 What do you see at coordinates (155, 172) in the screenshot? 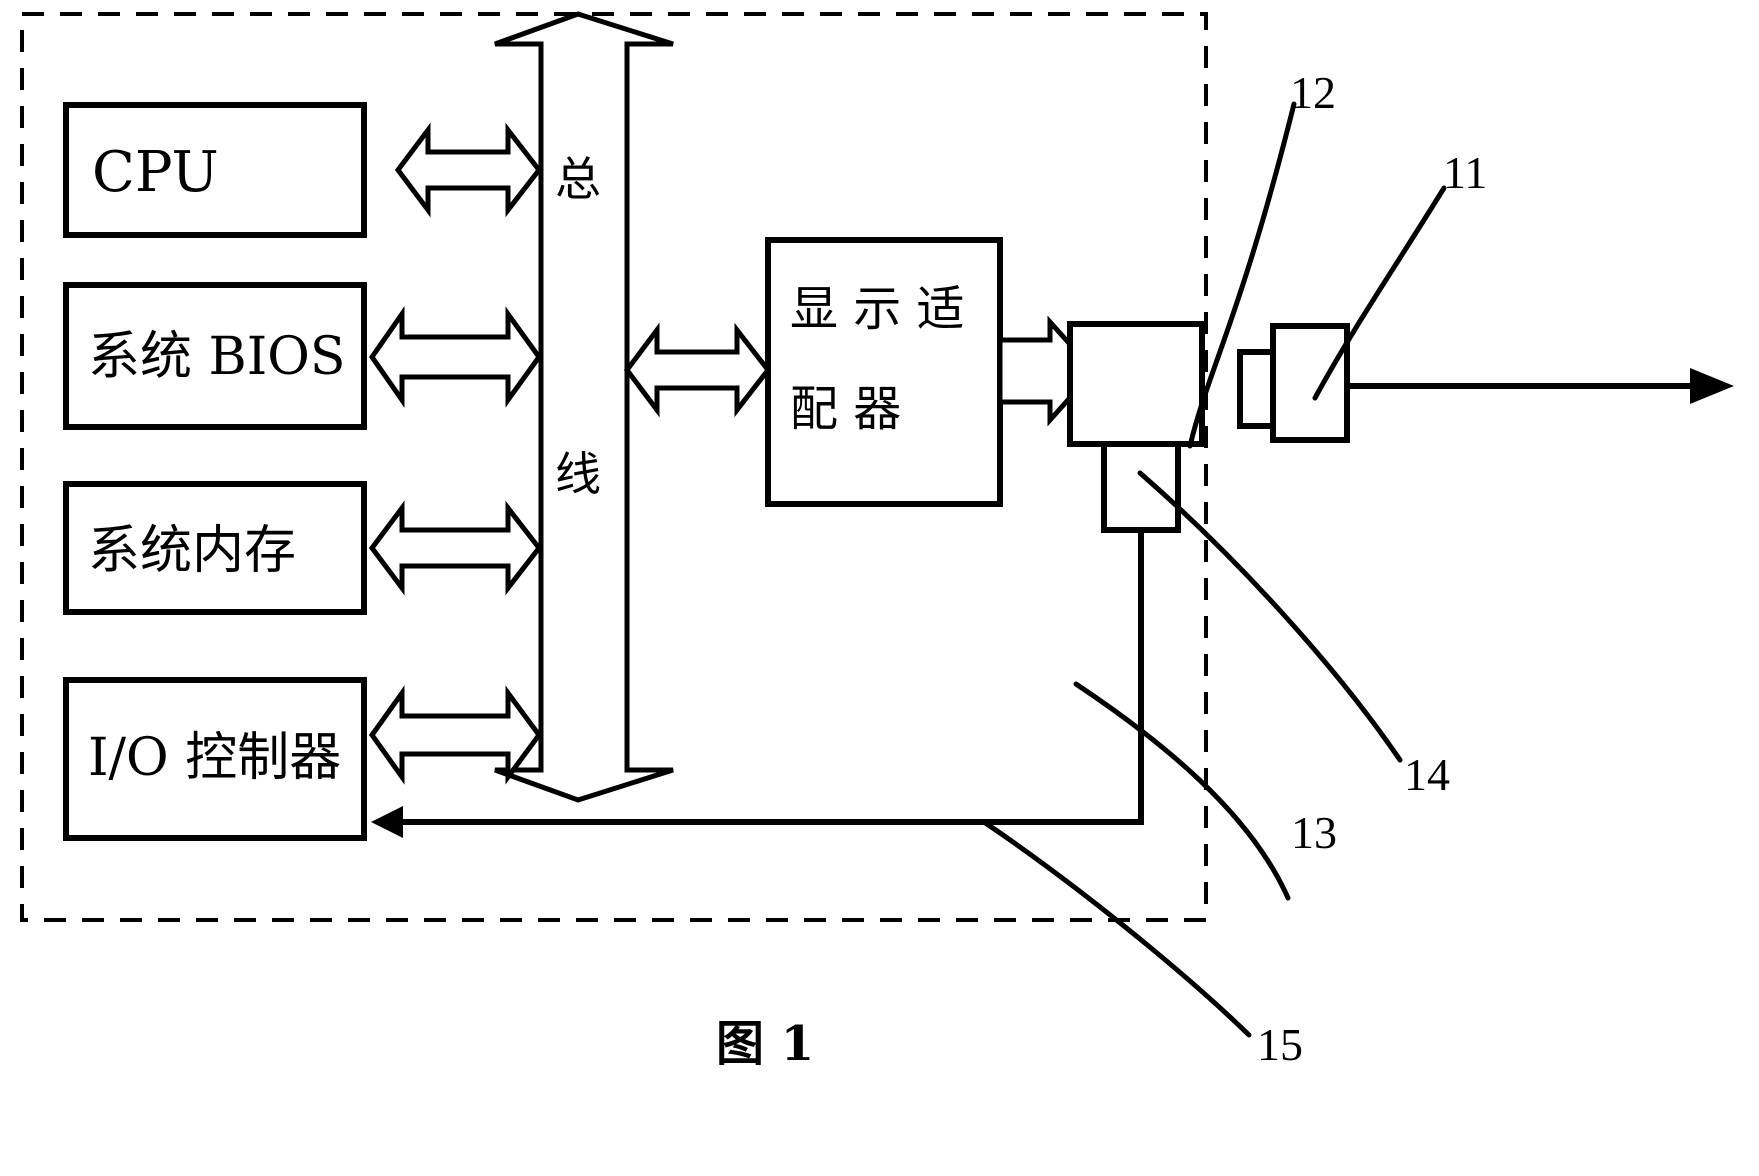
I see `cpu-label: CPU` at bounding box center [155, 172].